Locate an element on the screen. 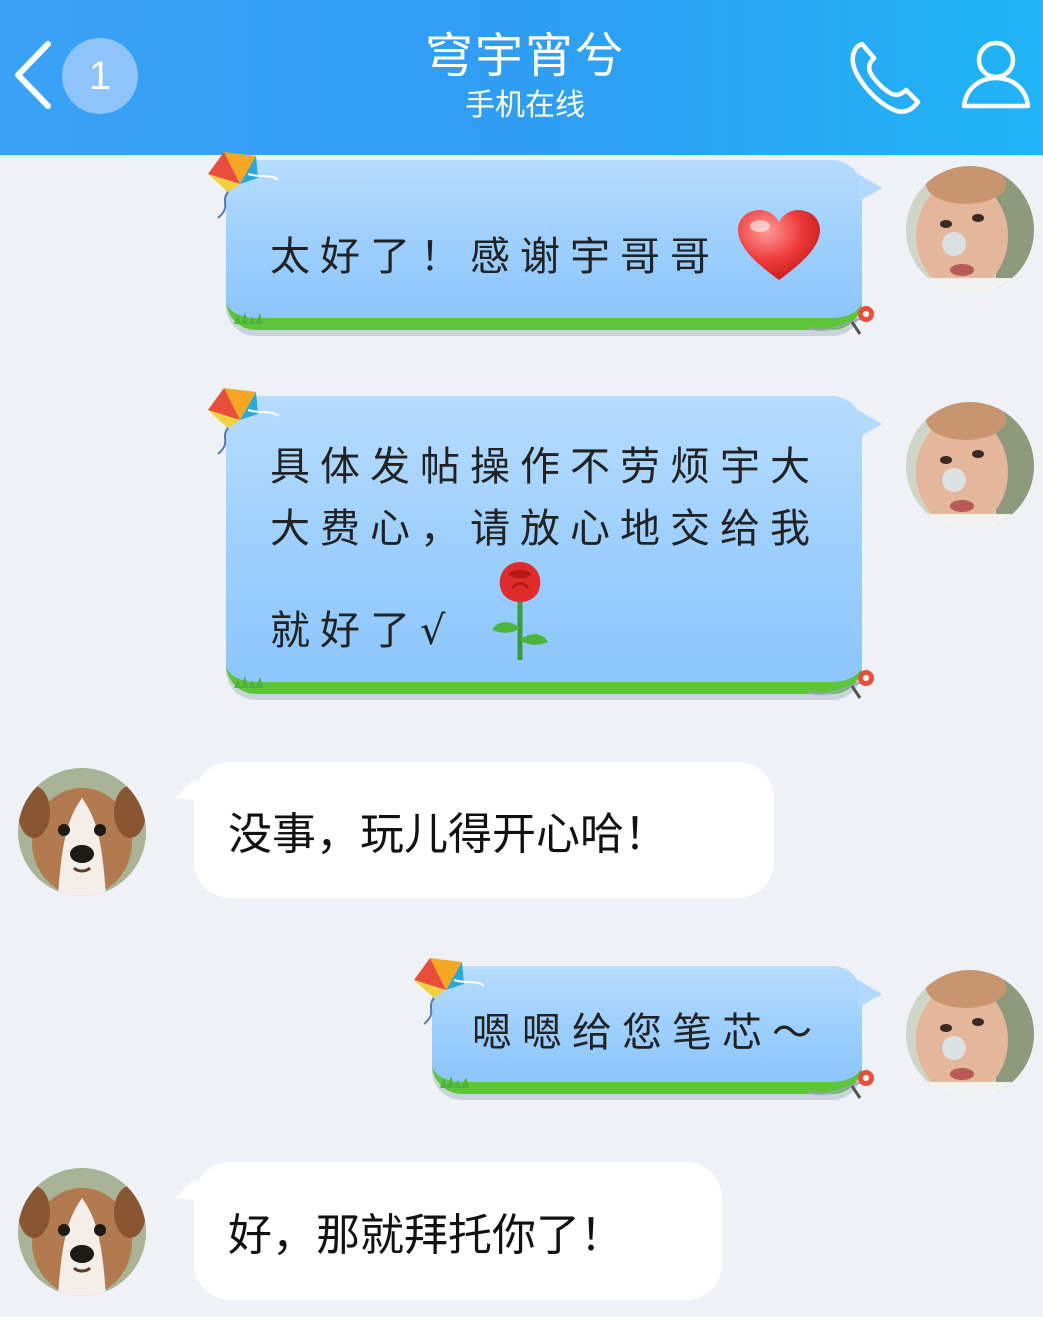 The height and width of the screenshot is (1317, 1043). message-text-line: 就好了√ is located at coordinates (363, 631).